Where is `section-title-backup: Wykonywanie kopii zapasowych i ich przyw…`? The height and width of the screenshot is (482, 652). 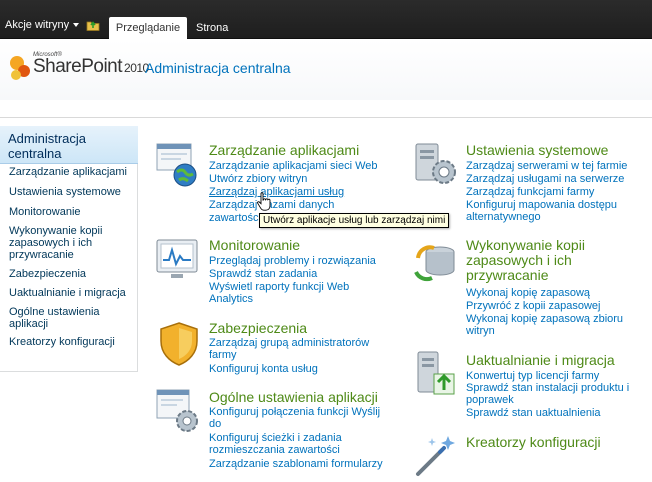 section-title-backup: Wykonywanie kopii zapasowych i ich przyw… is located at coordinates (559, 260).